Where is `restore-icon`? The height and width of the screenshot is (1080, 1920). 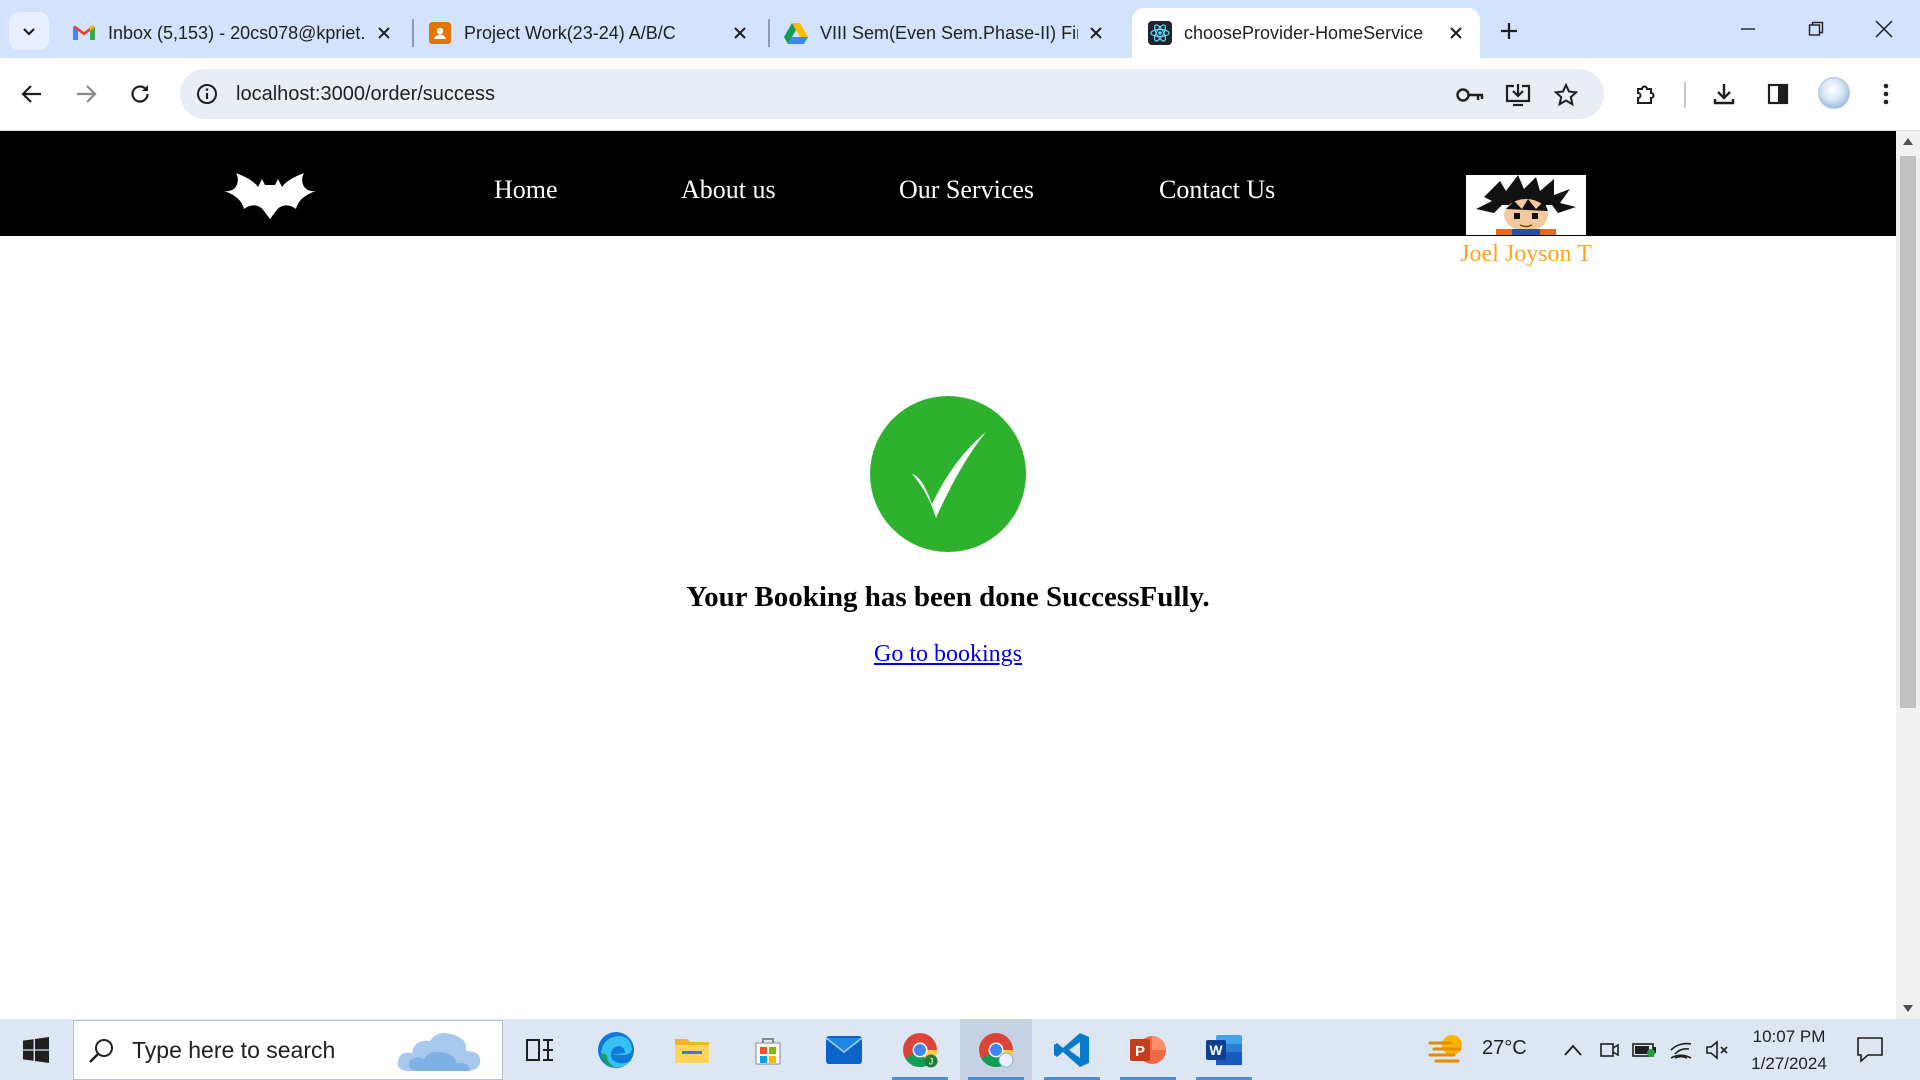
restore-icon is located at coordinates (1816, 28).